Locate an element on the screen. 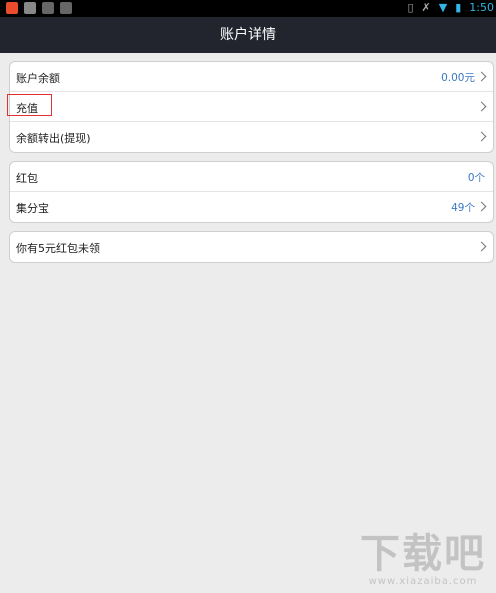  watermark-url: www.xiazaiba.com is located at coordinates (423, 581).